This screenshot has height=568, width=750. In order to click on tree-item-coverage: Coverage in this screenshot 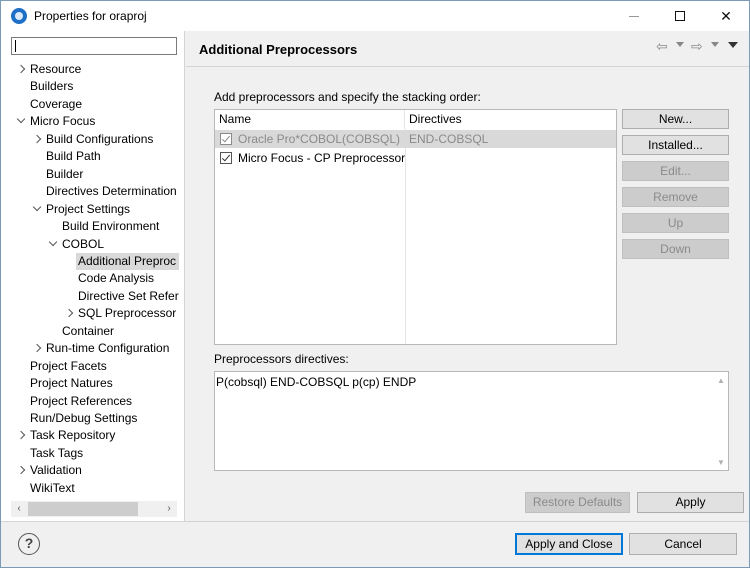, I will do `click(55, 104)`.